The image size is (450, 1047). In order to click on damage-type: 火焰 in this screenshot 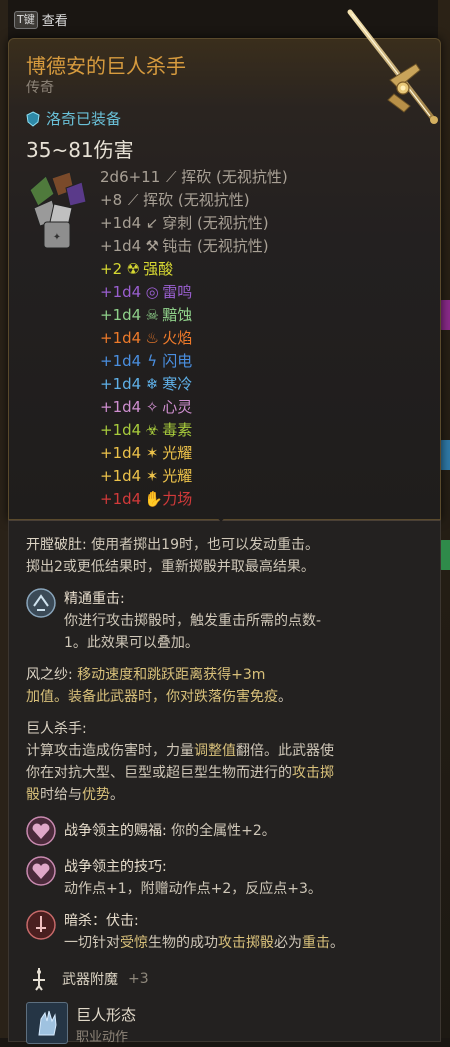, I will do `click(177, 338)`.